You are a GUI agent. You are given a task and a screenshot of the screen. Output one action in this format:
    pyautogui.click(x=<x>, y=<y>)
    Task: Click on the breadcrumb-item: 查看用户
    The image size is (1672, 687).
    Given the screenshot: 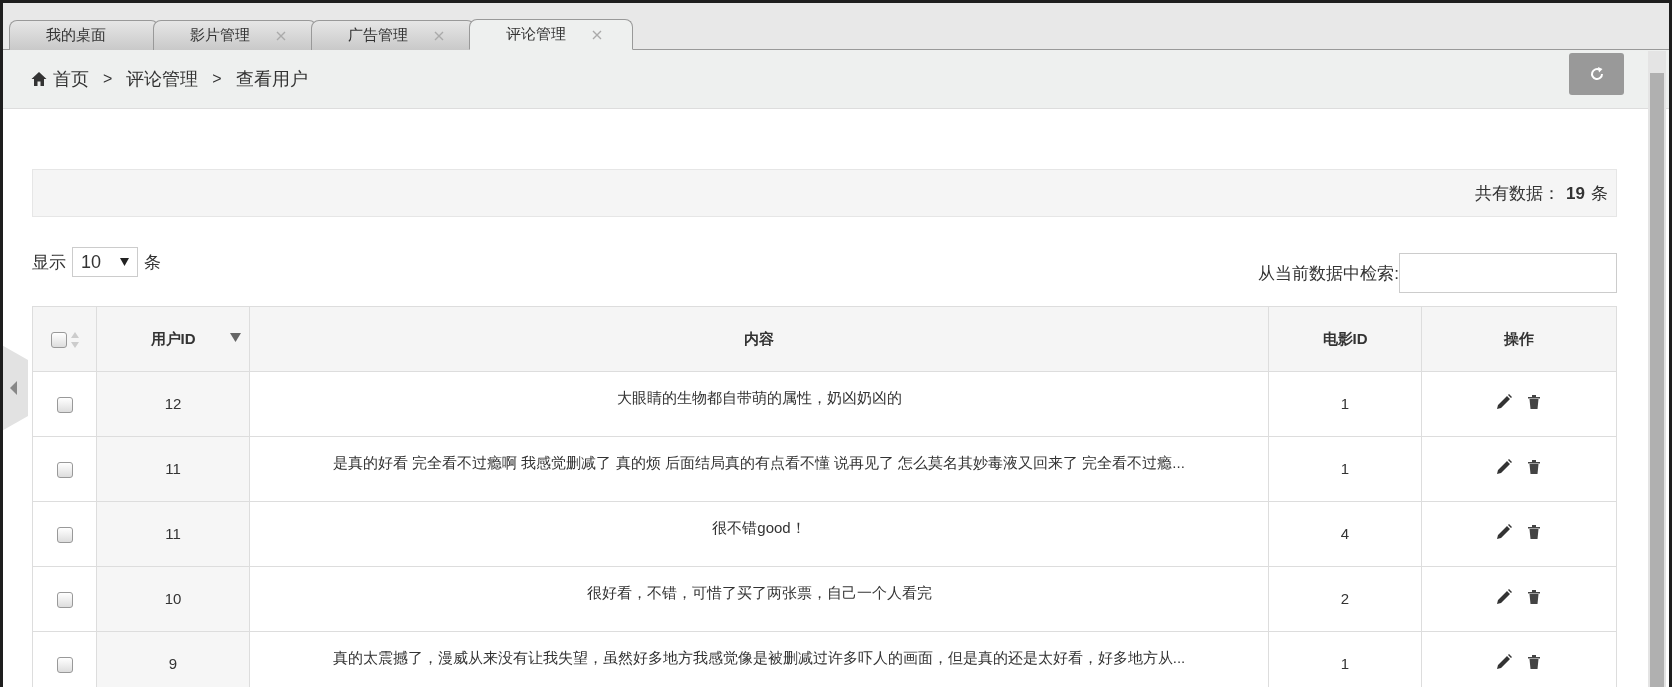 What is the action you would take?
    pyautogui.click(x=271, y=79)
    